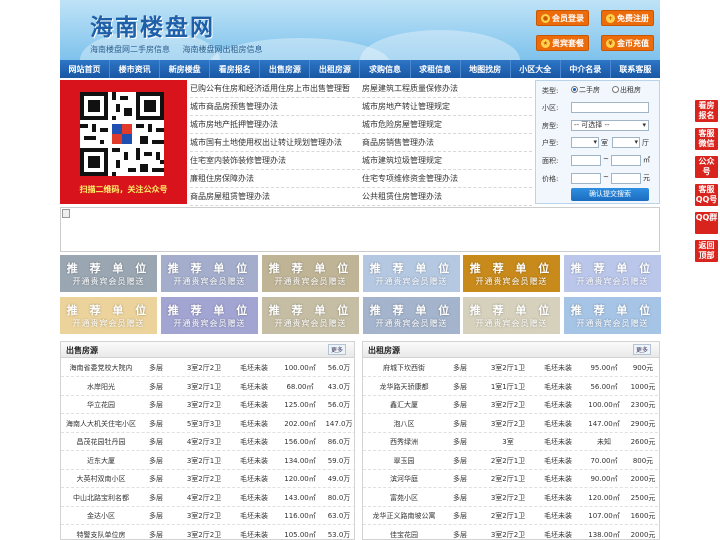 This screenshot has height=540, width=720. I want to click on listing-row: 泡八区 多层 3室2厅2卫 毛坯未装 147.00㎡ 2900元, so click(510, 424).